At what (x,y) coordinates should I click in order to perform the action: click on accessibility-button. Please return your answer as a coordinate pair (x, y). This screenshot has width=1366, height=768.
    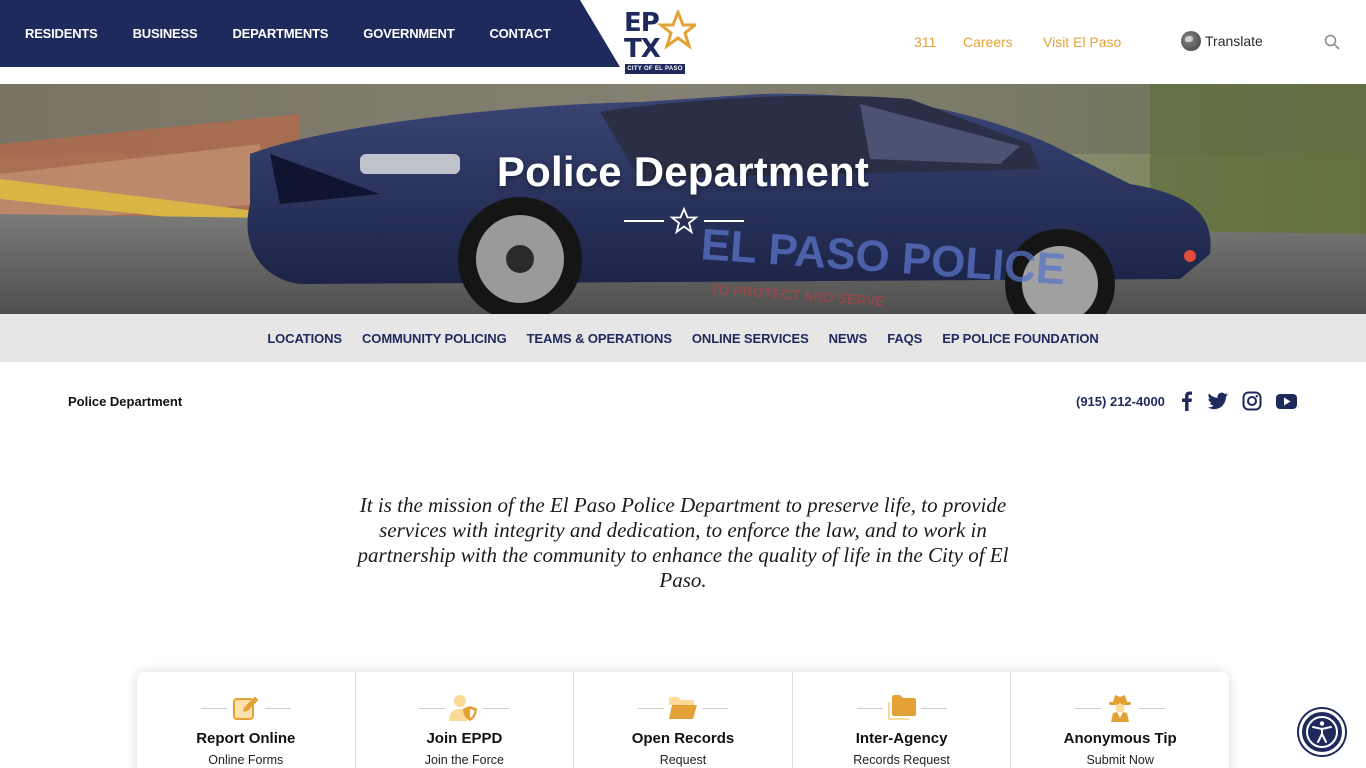
    Looking at the image, I should click on (1322, 732).